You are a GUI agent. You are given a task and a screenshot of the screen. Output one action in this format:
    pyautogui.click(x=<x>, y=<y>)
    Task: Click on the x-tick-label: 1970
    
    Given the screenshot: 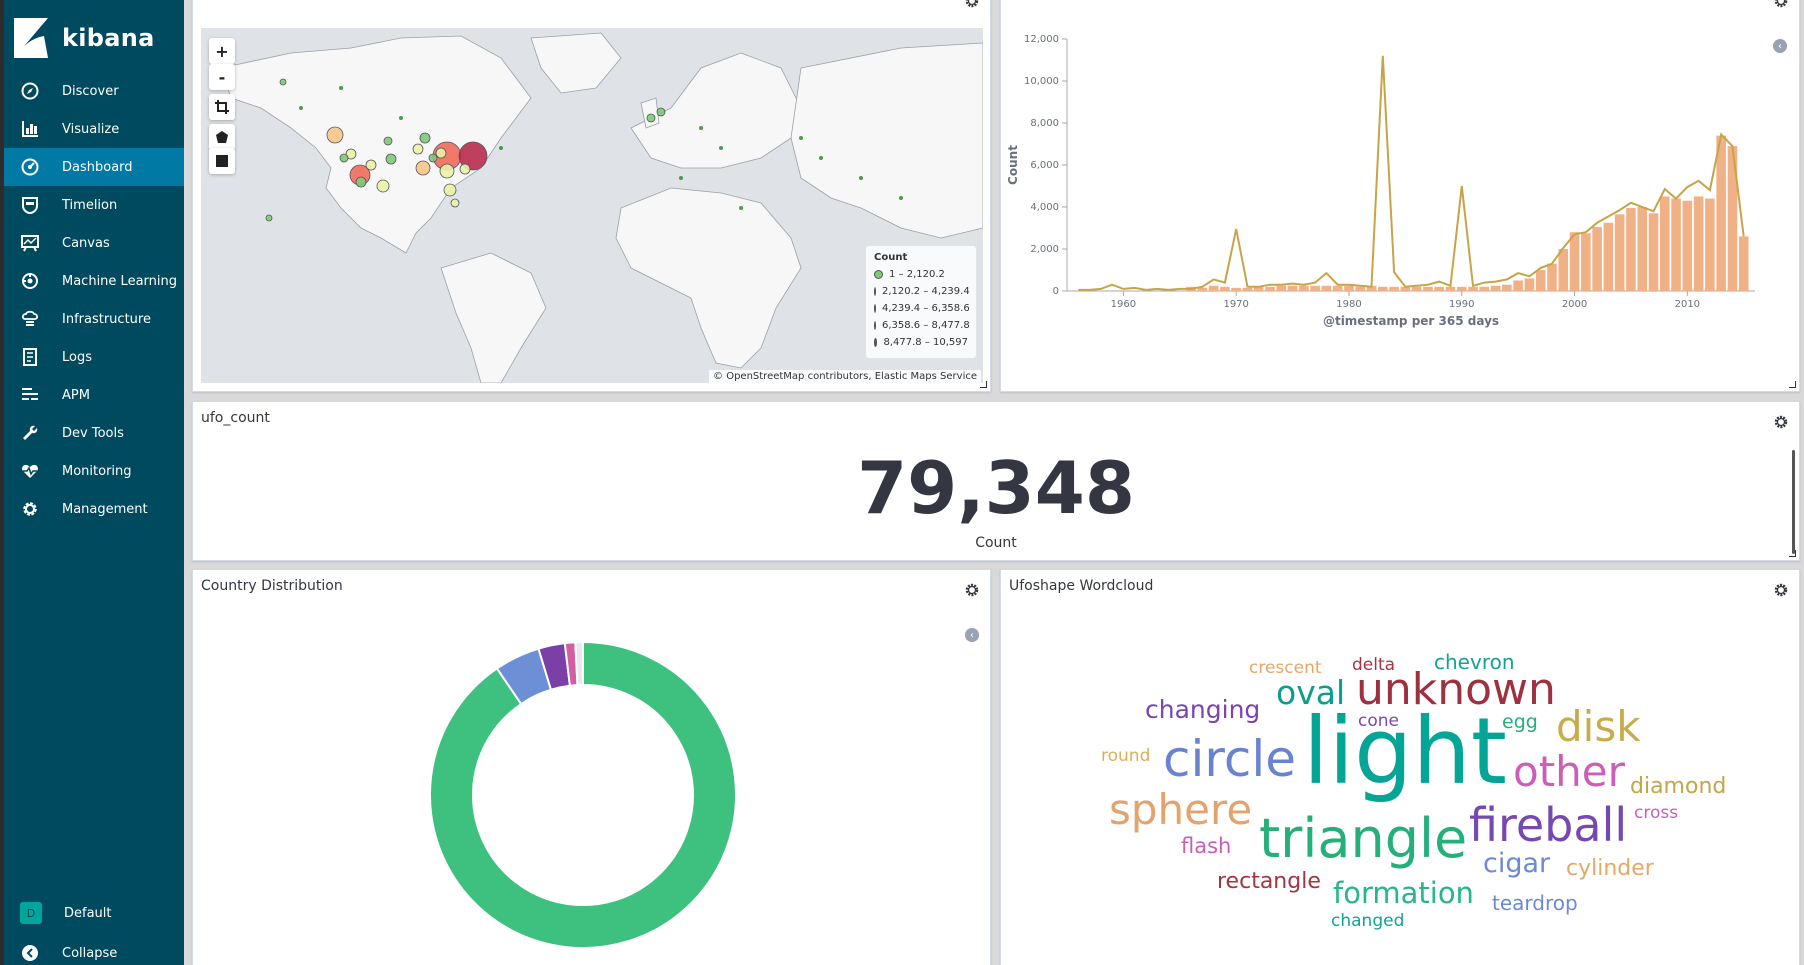 What is the action you would take?
    pyautogui.click(x=1235, y=304)
    